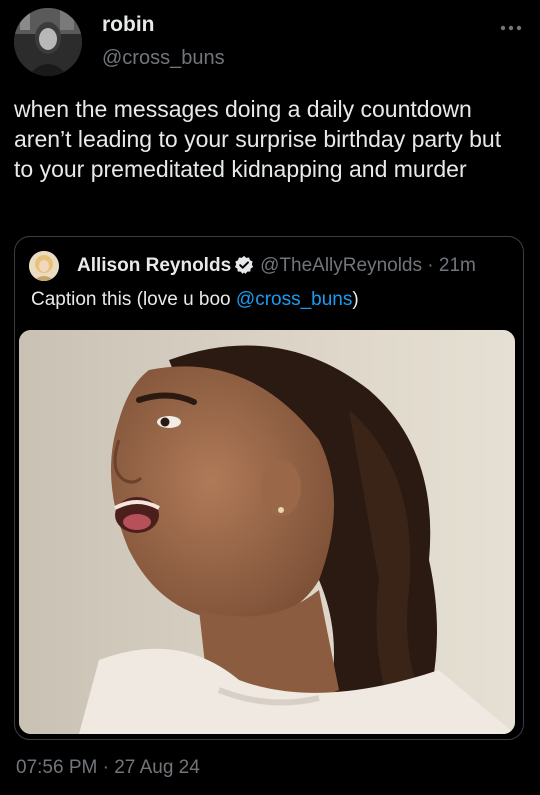 The height and width of the screenshot is (795, 540). I want to click on quoted-display-name: Allison Reynolds, so click(154, 265).